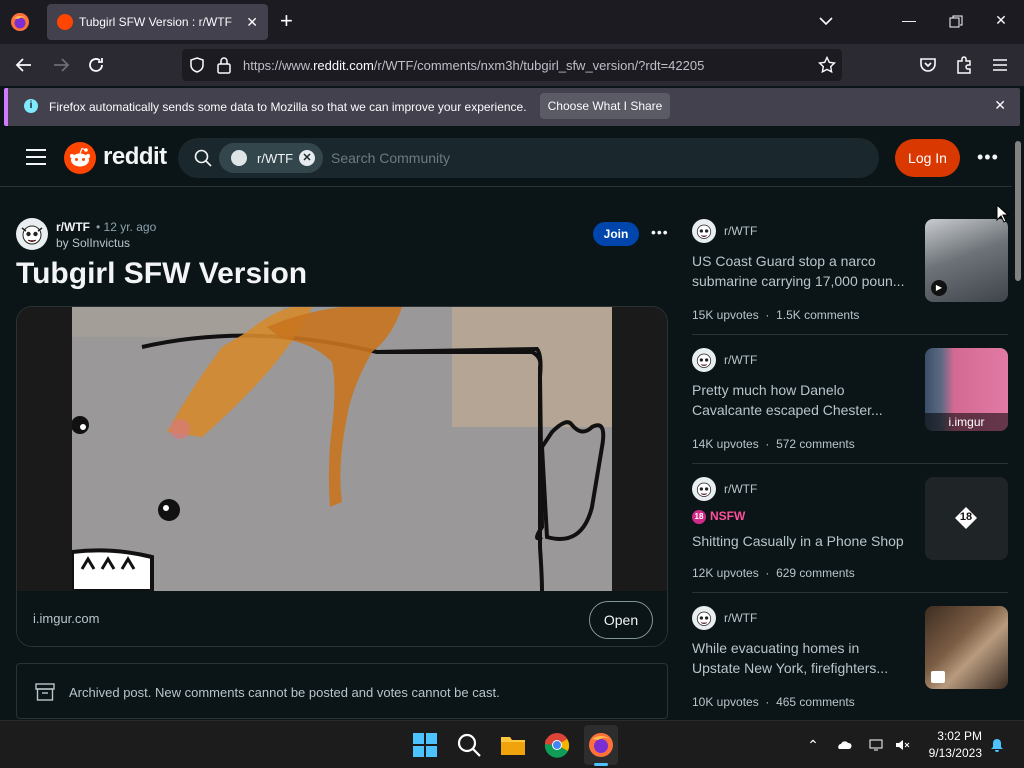  What do you see at coordinates (956, 22) in the screenshot?
I see `restore-icon` at bounding box center [956, 22].